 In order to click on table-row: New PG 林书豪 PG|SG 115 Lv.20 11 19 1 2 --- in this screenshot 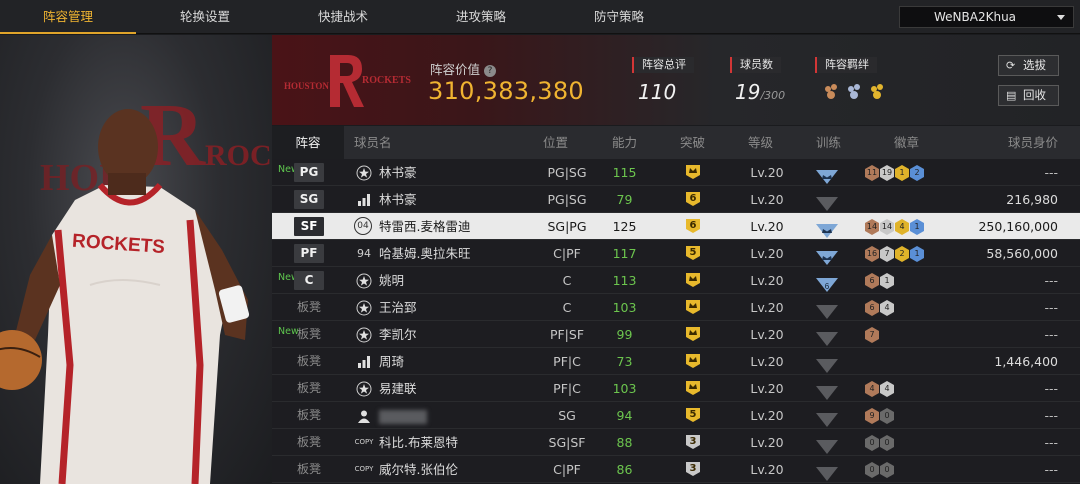, I will do `click(676, 172)`.